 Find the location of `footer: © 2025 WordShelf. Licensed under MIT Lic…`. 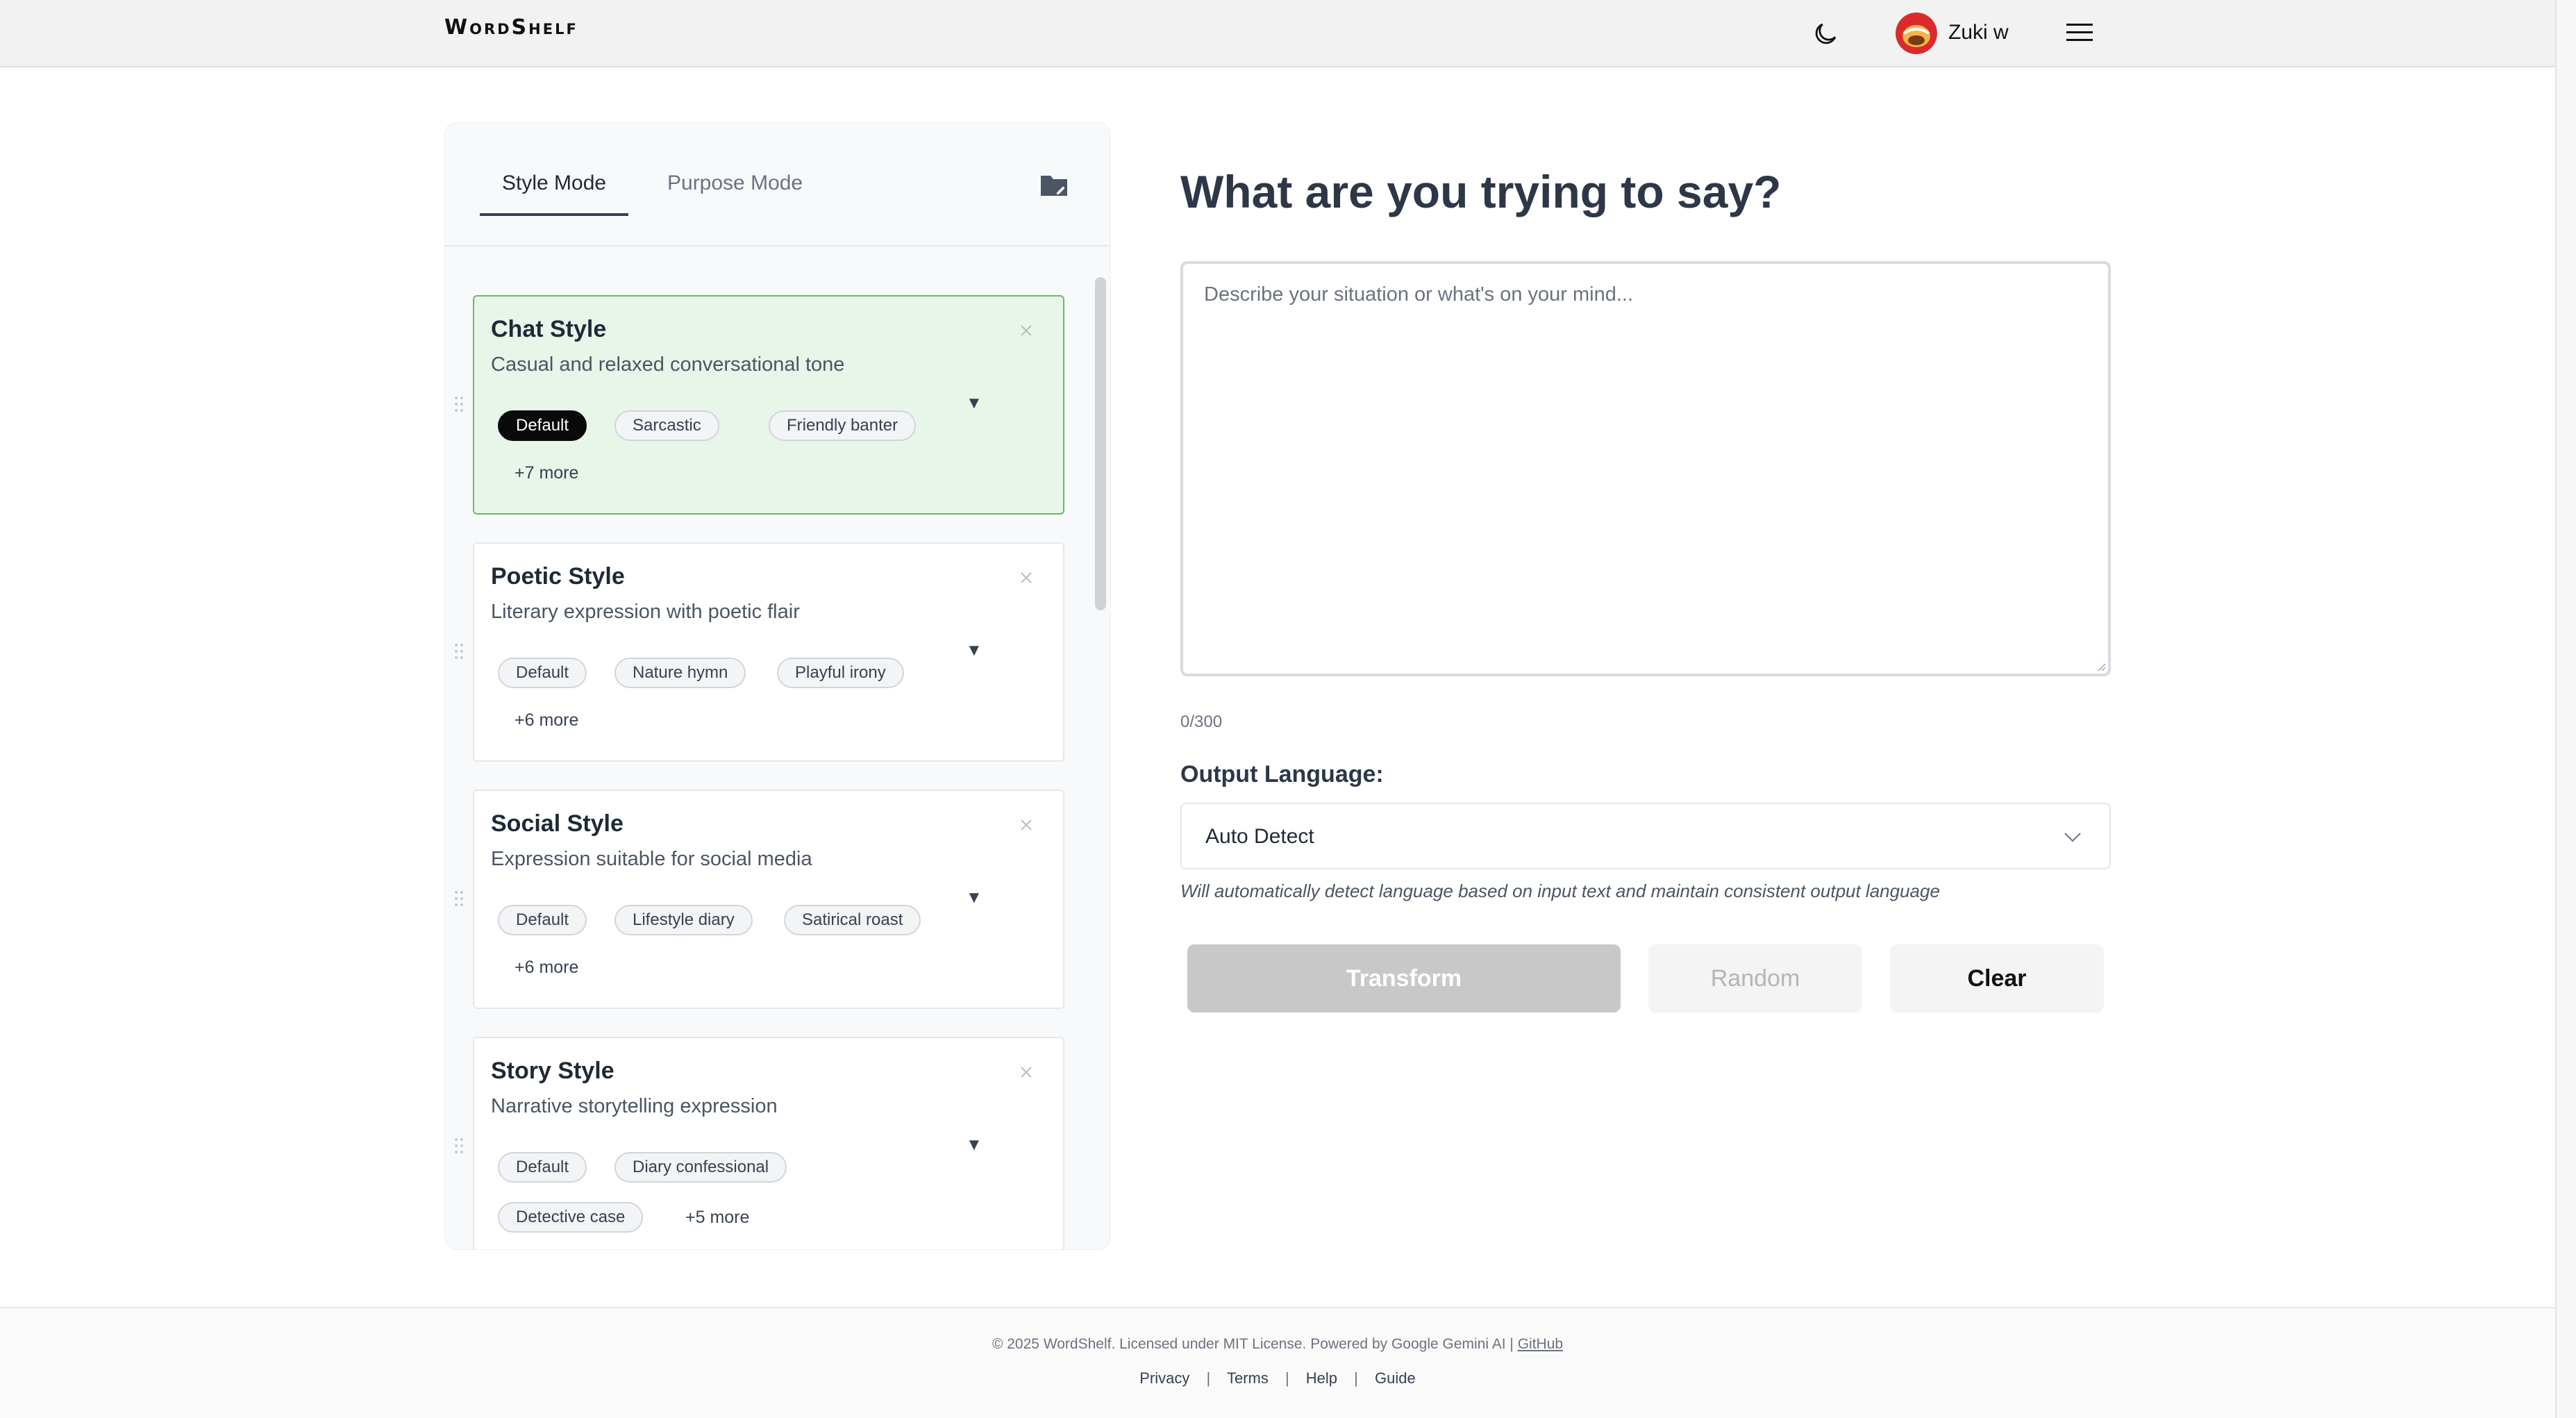

footer: © 2025 WordShelf. Licensed under MIT Lic… is located at coordinates (1277, 1362).